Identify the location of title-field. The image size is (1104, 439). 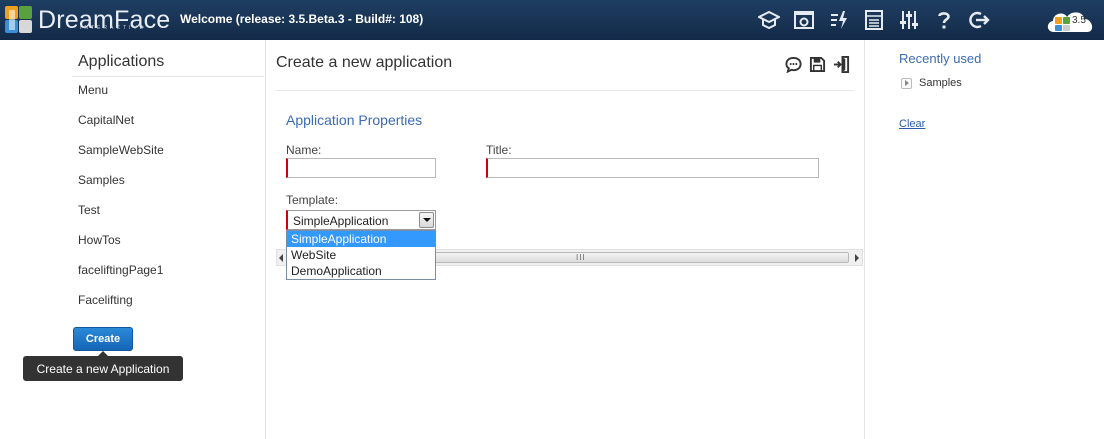
(652, 168).